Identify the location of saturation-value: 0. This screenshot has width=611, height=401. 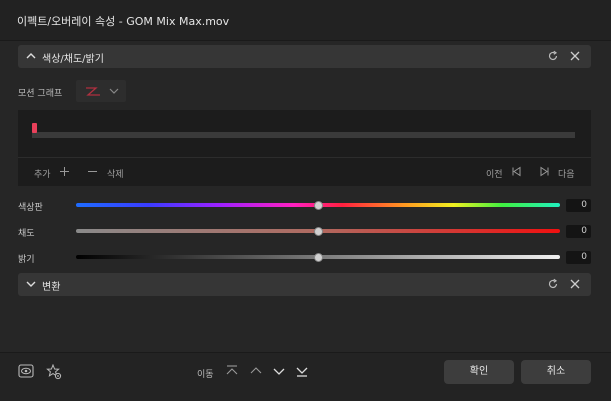
(578, 231).